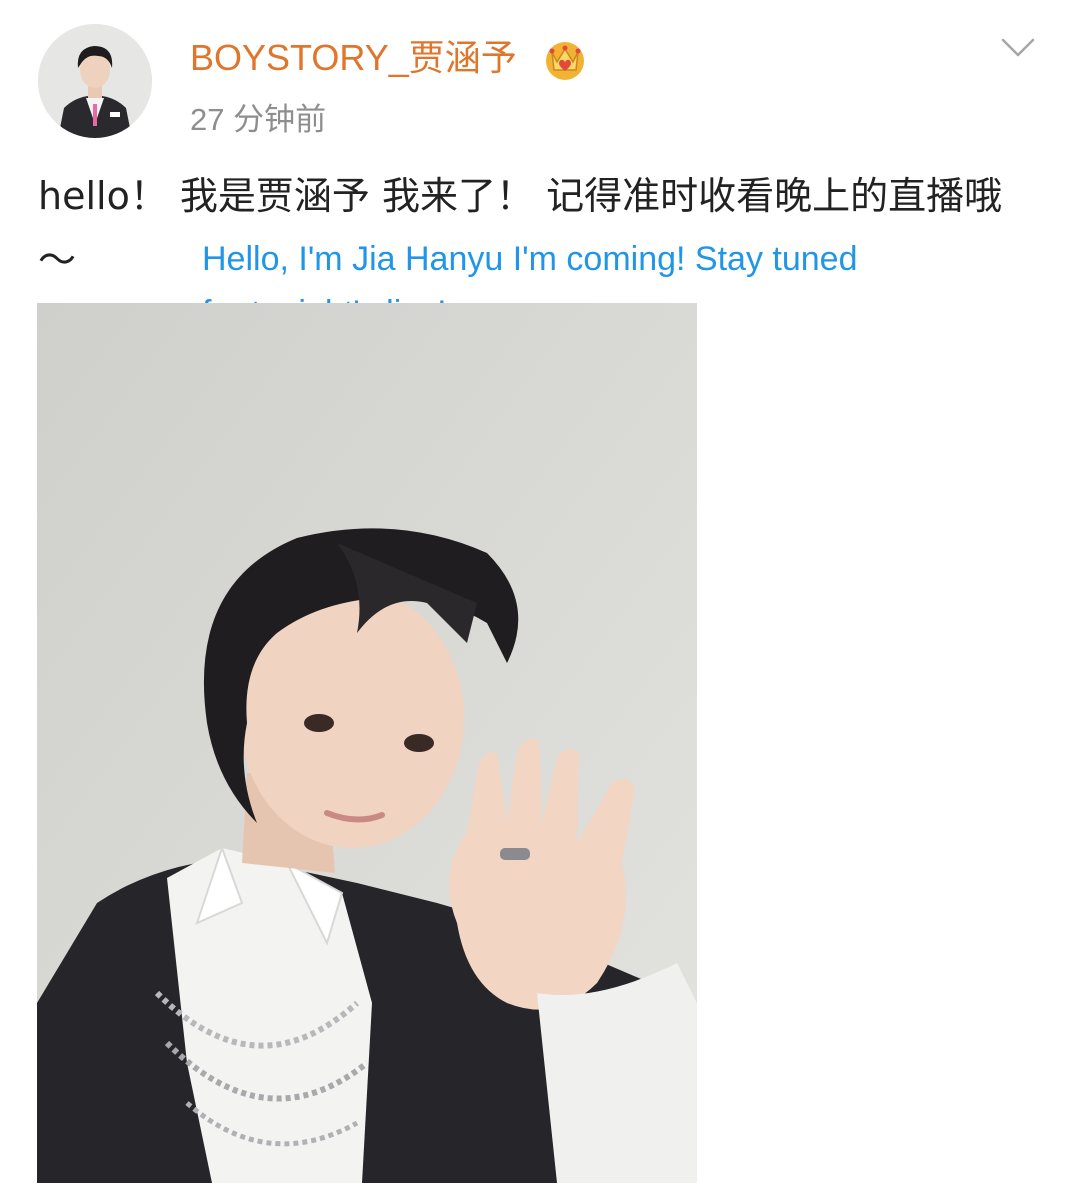 The image size is (1071, 1200). I want to click on post-timestamp: 27 分钟前, so click(258, 119).